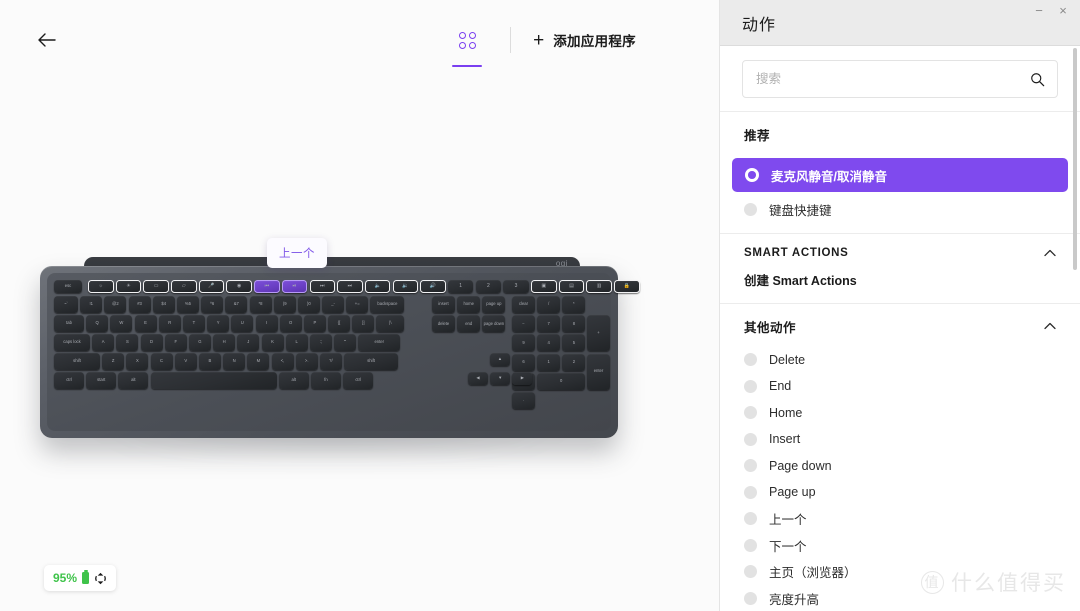 The image size is (1080, 611). I want to click on key--: _-, so click(333, 304).